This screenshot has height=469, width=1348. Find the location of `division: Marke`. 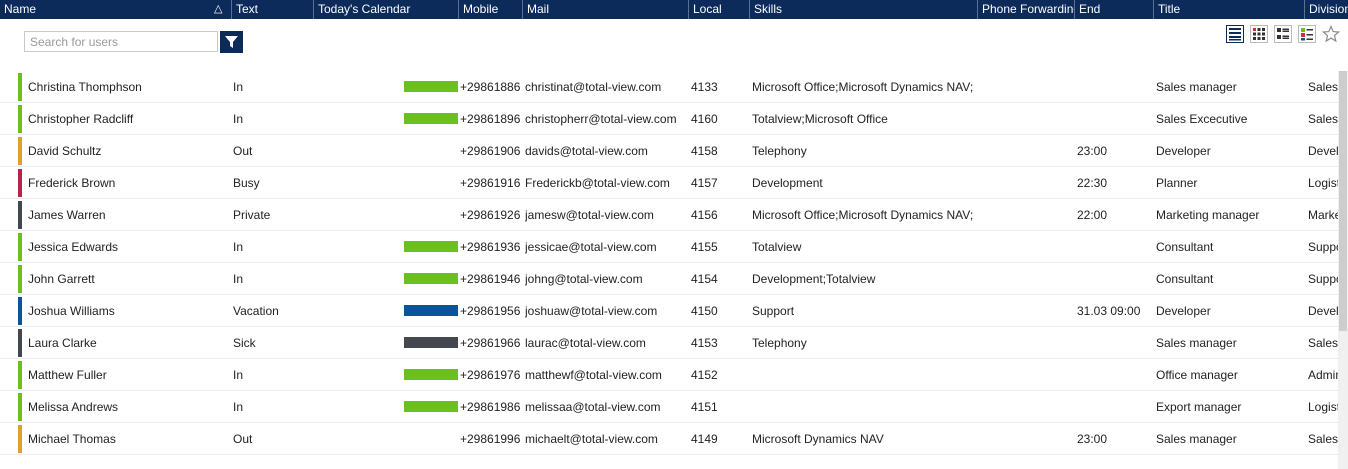

division: Marke is located at coordinates (1323, 215).